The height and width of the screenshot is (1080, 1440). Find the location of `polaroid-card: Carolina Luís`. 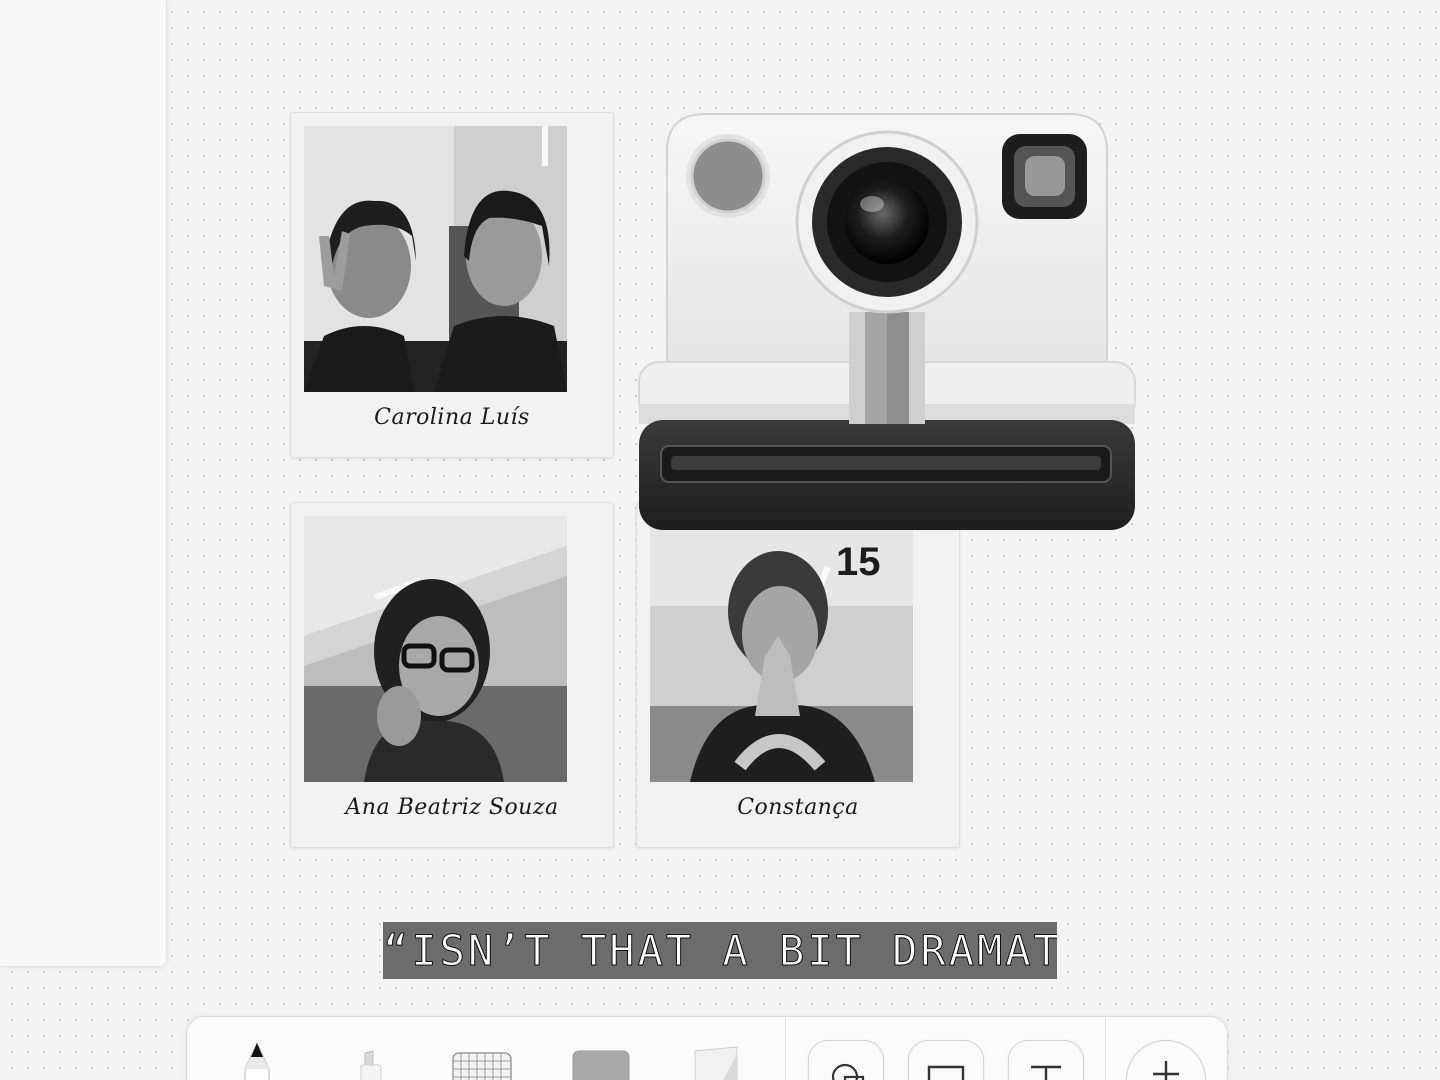

polaroid-card: Carolina Luís is located at coordinates (452, 285).